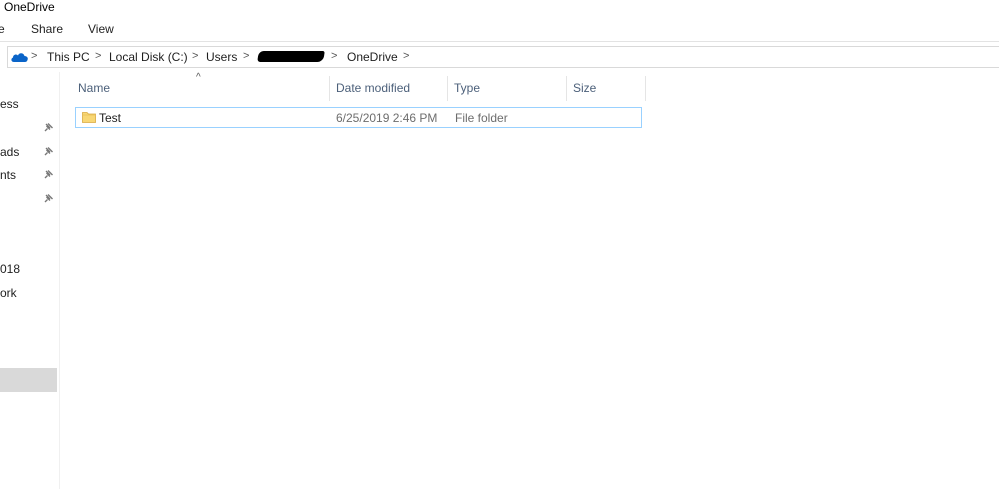 The height and width of the screenshot is (489, 999). I want to click on nav-item-work: ork, so click(8, 293).